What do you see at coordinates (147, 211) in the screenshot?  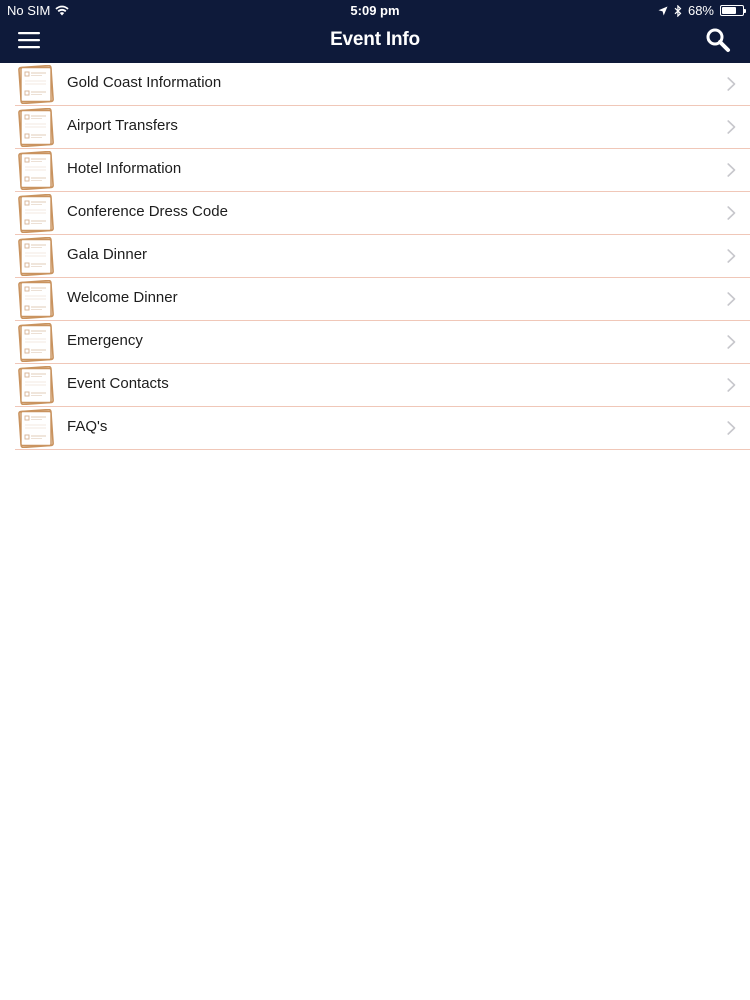 I see `list-item-label: Conference Dress Code` at bounding box center [147, 211].